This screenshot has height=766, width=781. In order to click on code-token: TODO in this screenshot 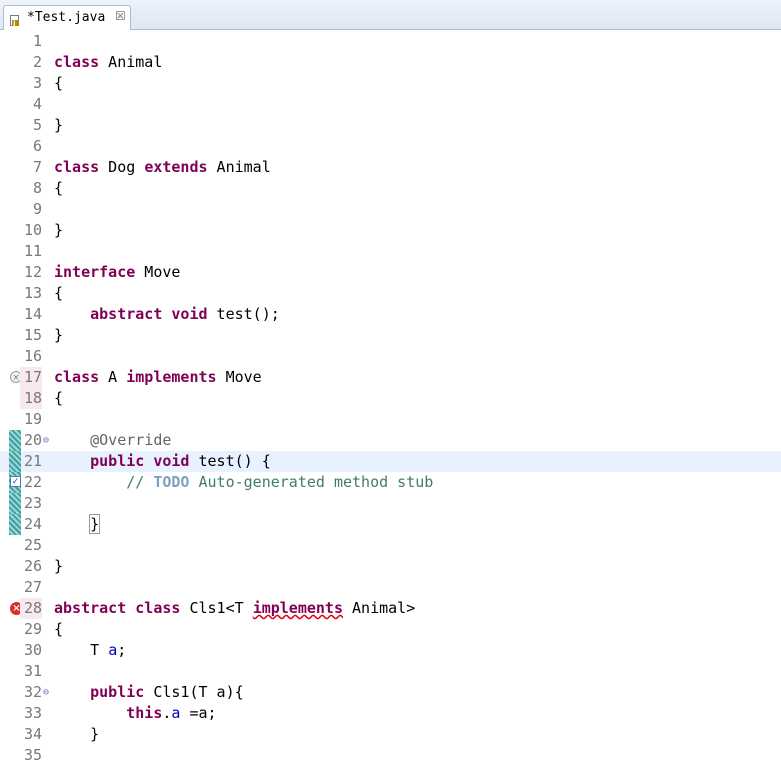, I will do `click(171, 482)`.